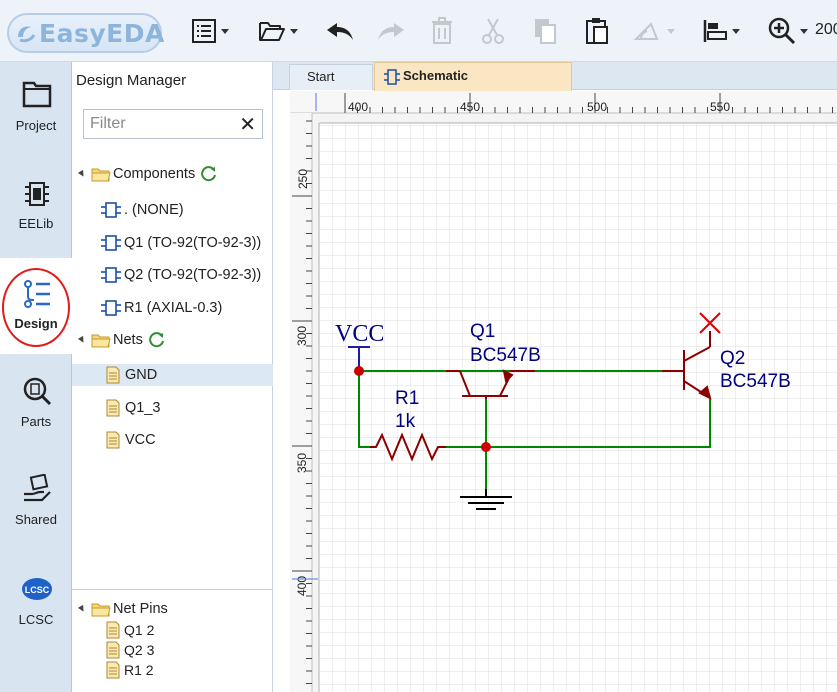 The width and height of the screenshot is (837, 692). I want to click on easyeda-logo: EasyEDA, so click(86, 33).